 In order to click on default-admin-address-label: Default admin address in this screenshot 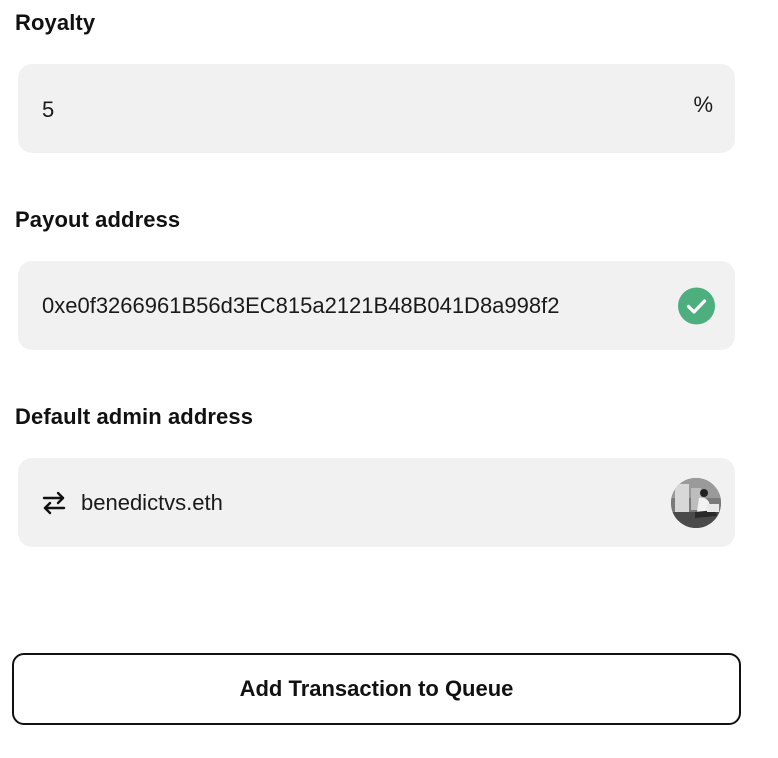, I will do `click(134, 416)`.